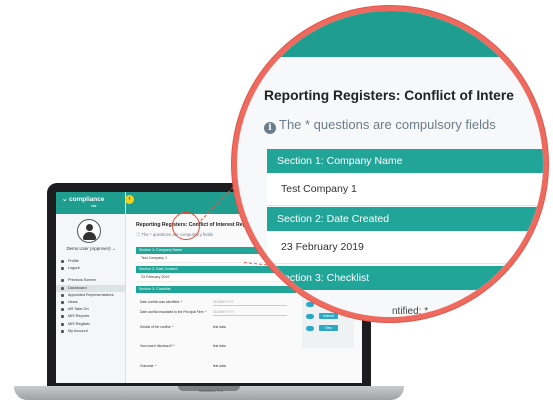  What do you see at coordinates (79, 316) in the screenshot?
I see `sidebar-item-label: MIS Reports` at bounding box center [79, 316].